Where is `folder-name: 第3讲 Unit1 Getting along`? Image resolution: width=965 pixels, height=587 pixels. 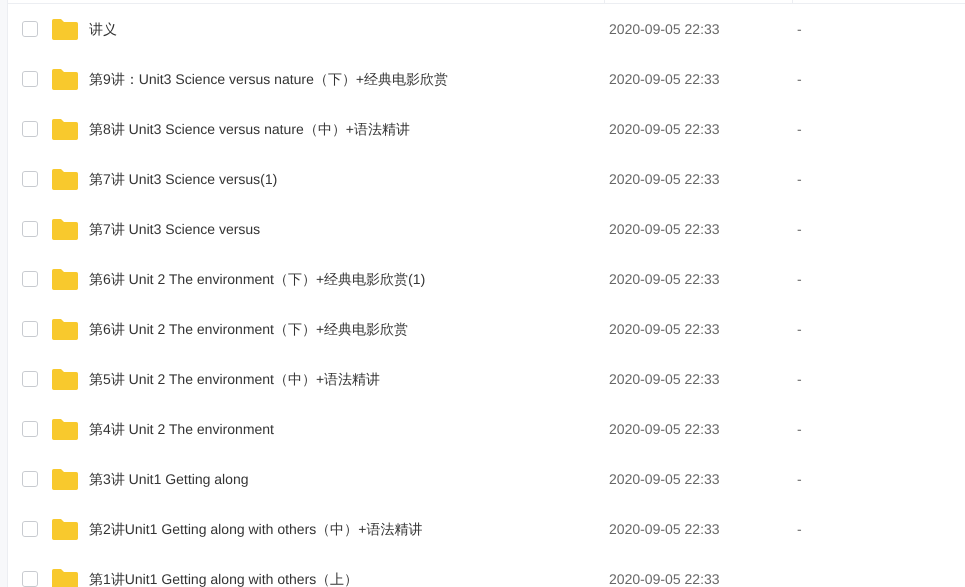 folder-name: 第3讲 Unit1 Getting along is located at coordinates (339, 479).